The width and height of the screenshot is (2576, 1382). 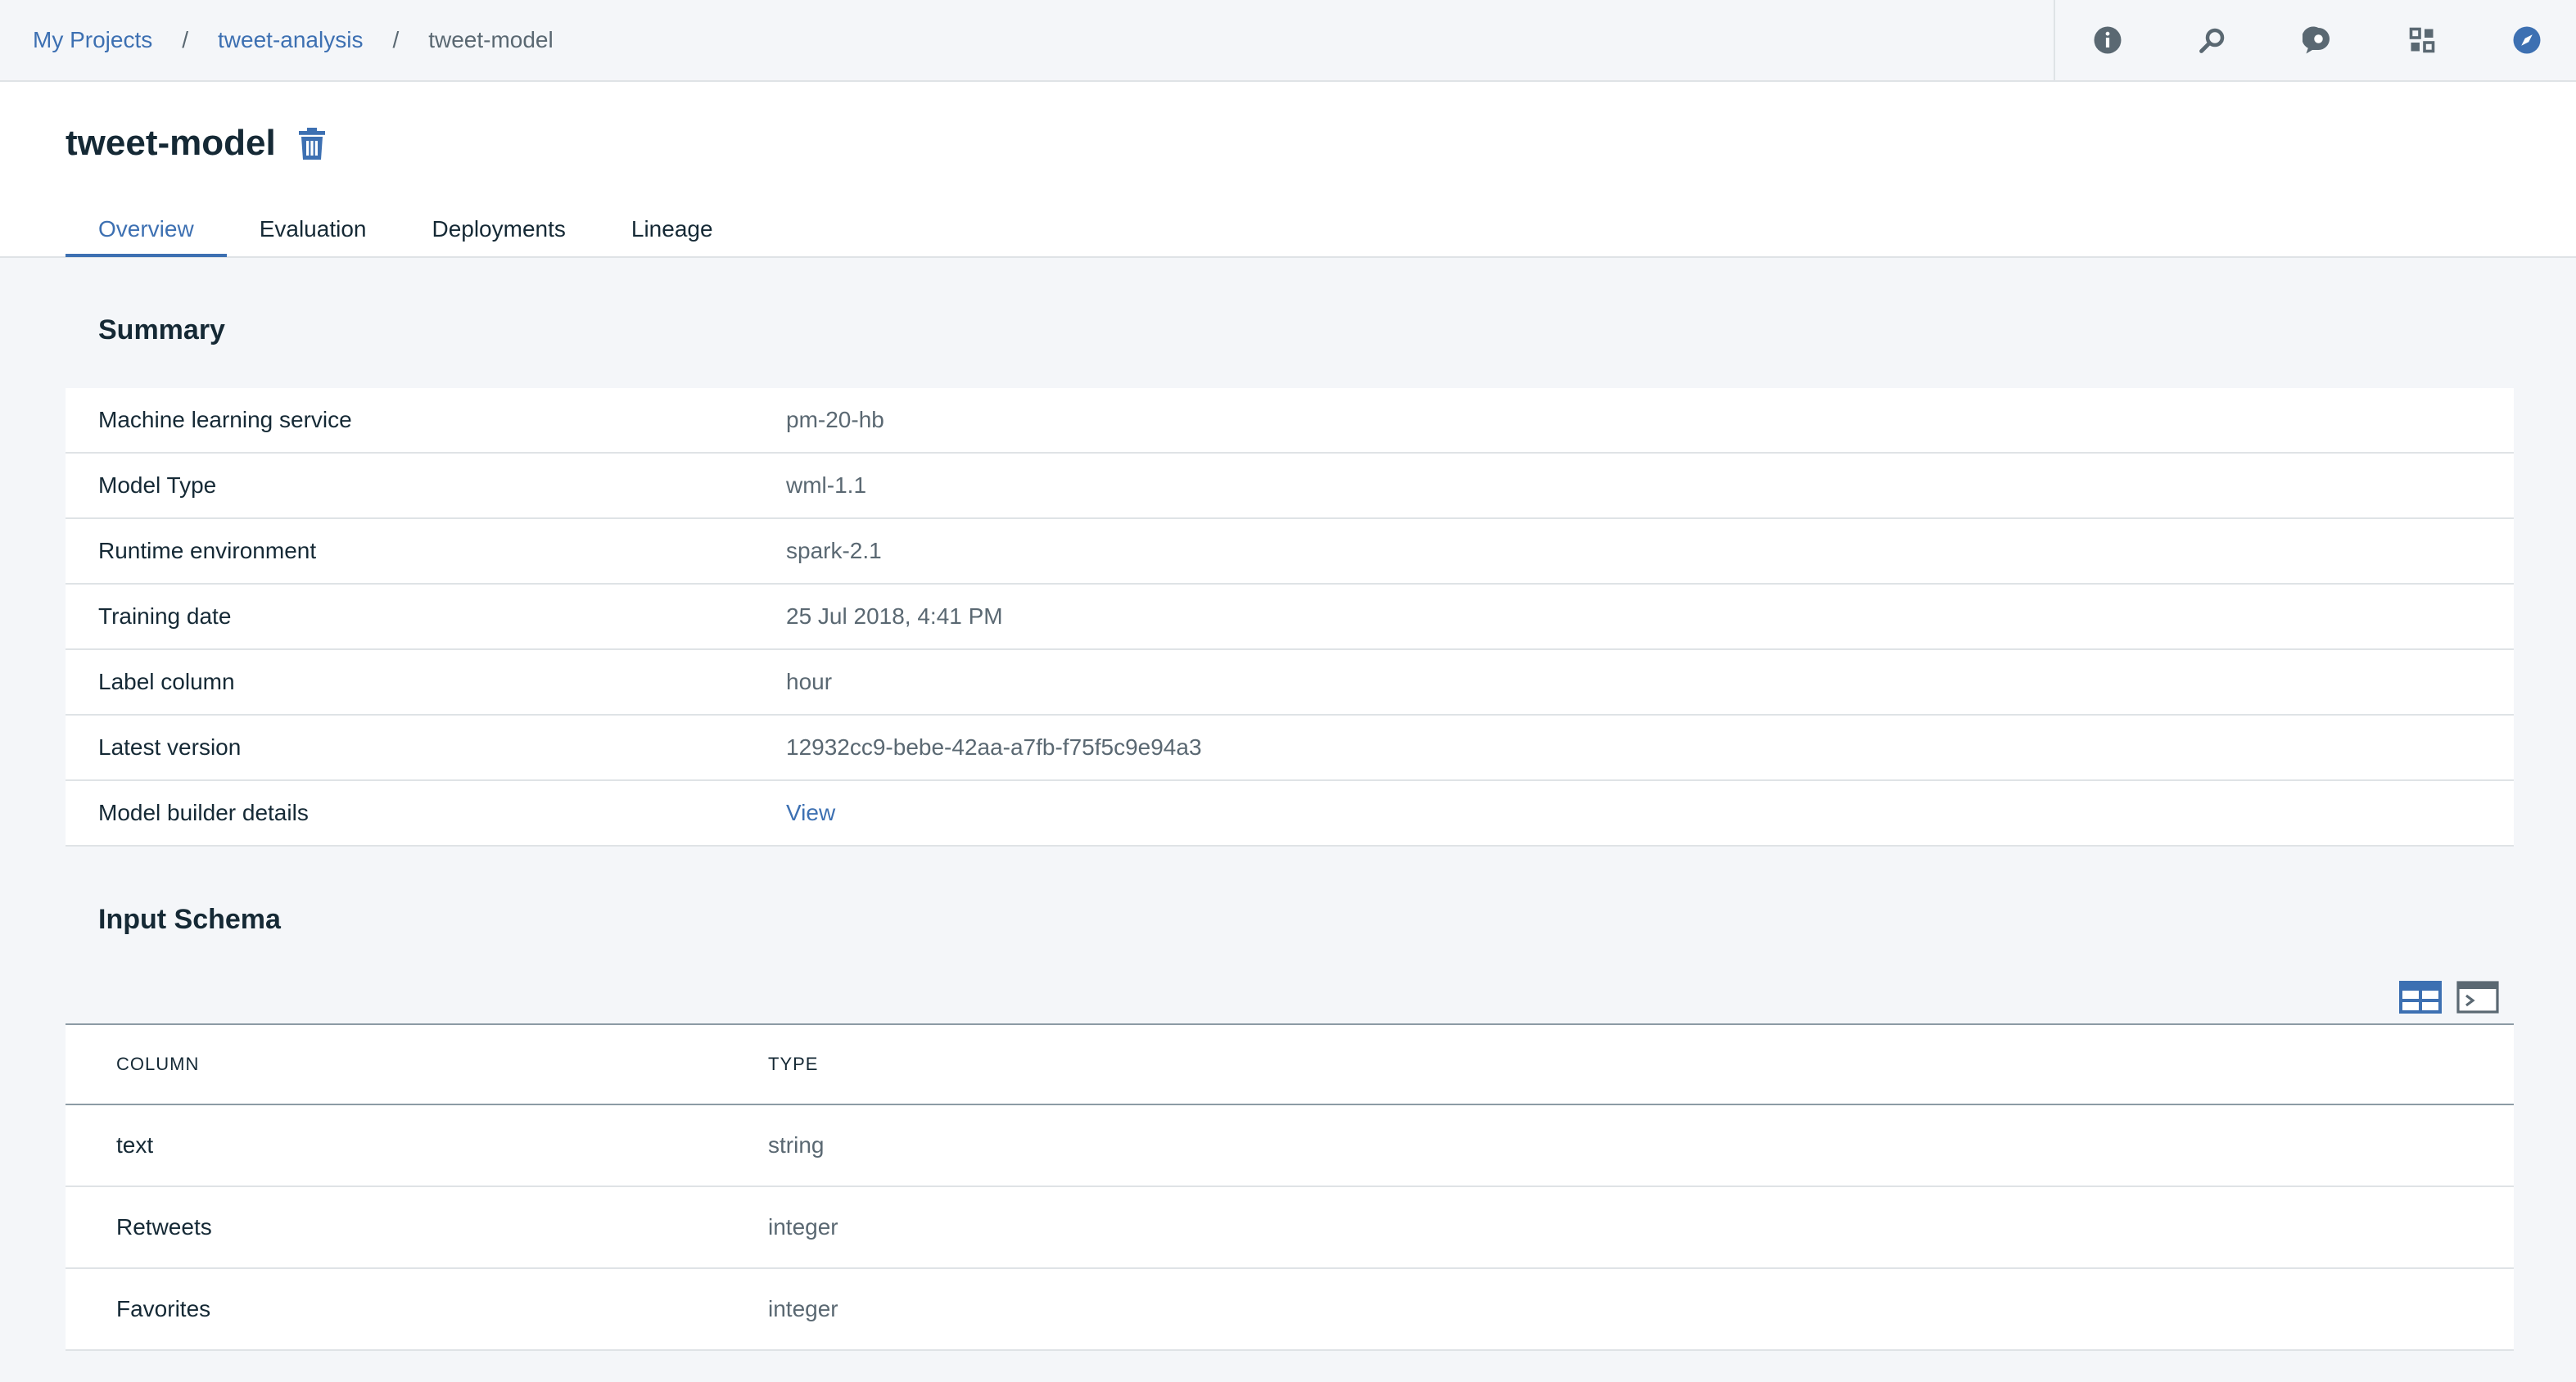 What do you see at coordinates (809, 681) in the screenshot?
I see `summary-value: hour` at bounding box center [809, 681].